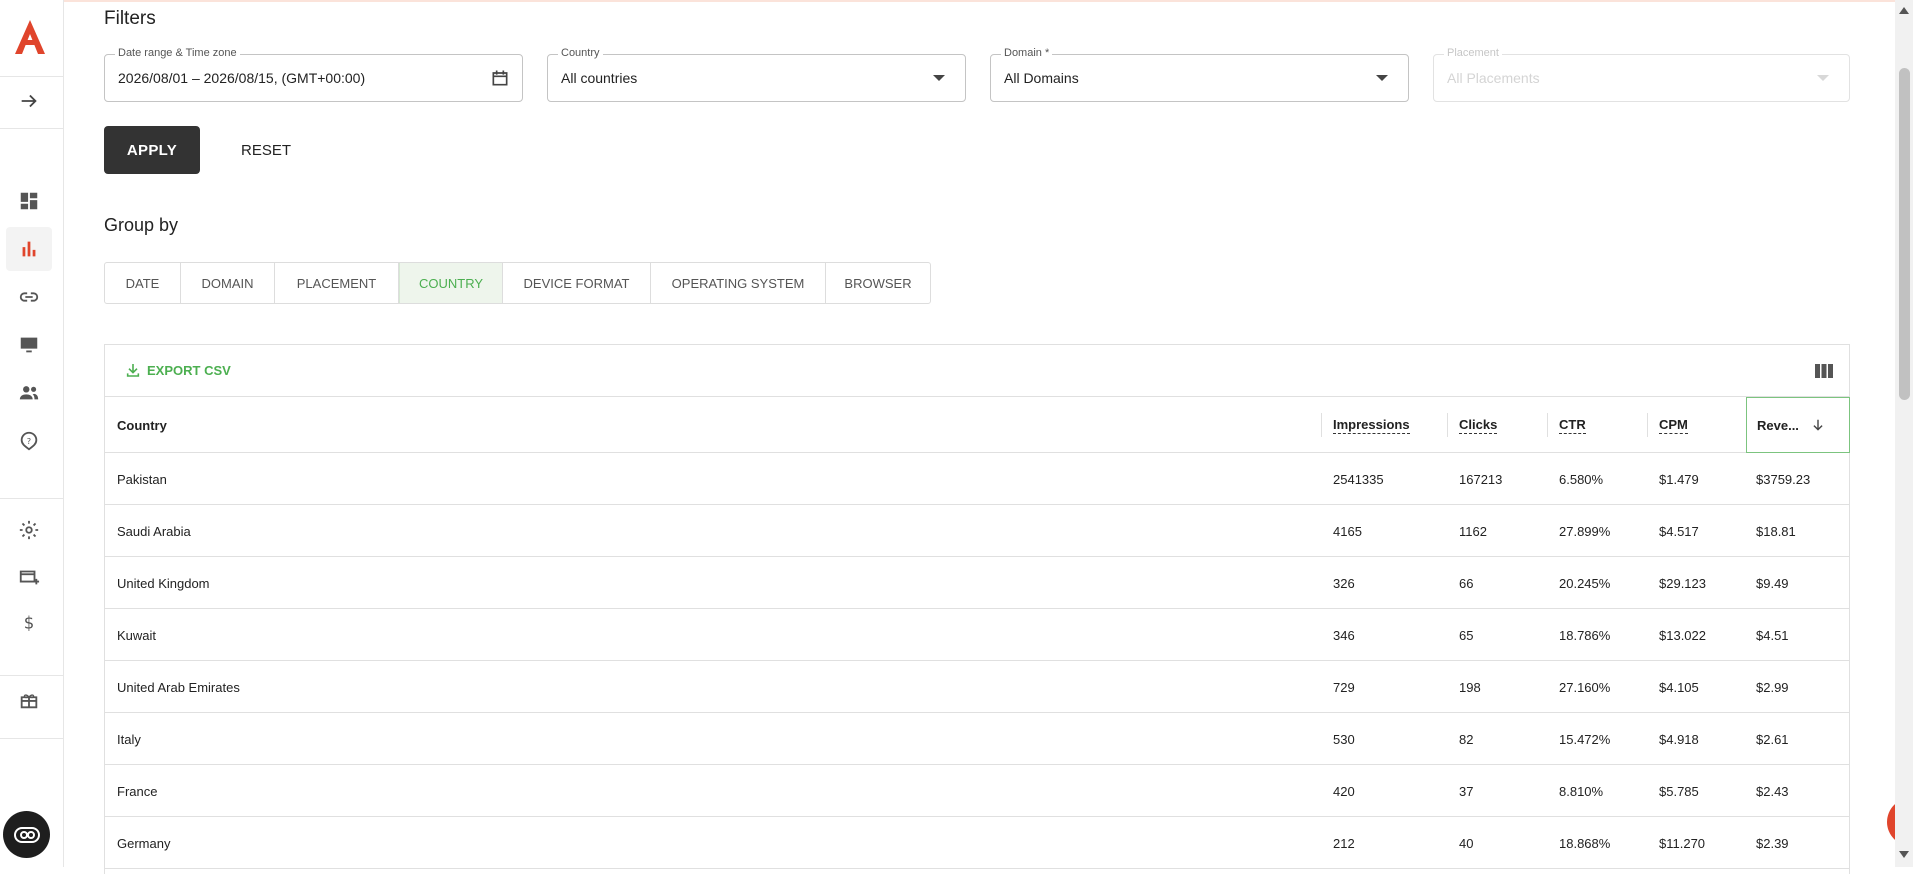 This screenshot has height=874, width=1913. I want to click on sort-descending-icon, so click(1818, 425).